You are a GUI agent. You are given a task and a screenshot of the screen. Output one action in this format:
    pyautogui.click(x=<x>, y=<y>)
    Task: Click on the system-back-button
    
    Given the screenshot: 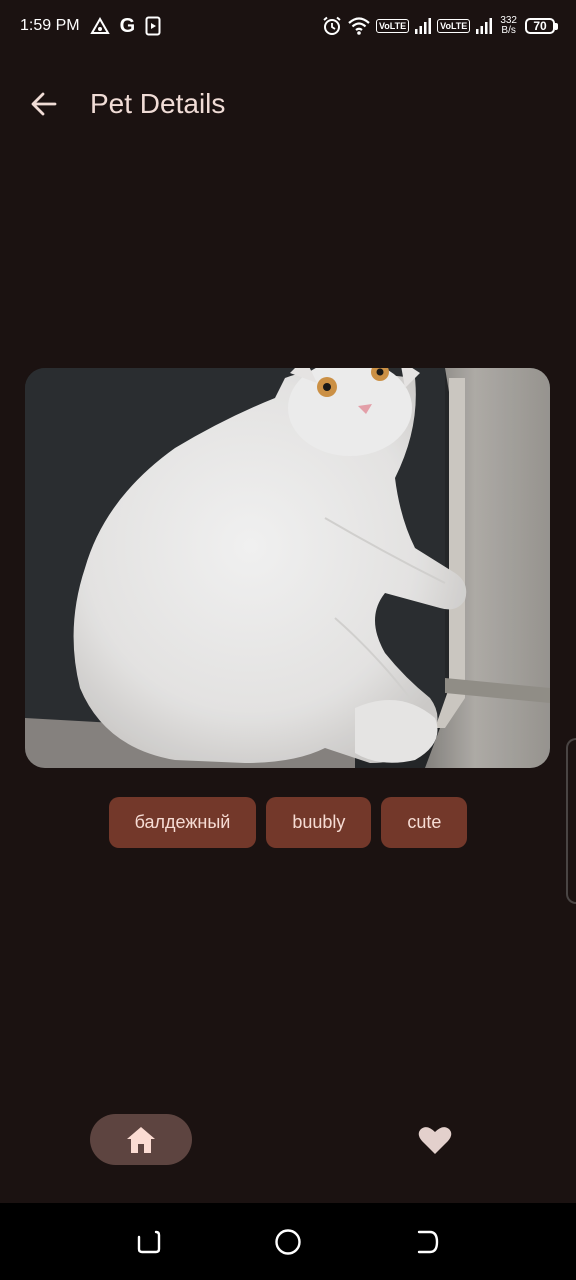 What is the action you would take?
    pyautogui.click(x=427, y=1242)
    